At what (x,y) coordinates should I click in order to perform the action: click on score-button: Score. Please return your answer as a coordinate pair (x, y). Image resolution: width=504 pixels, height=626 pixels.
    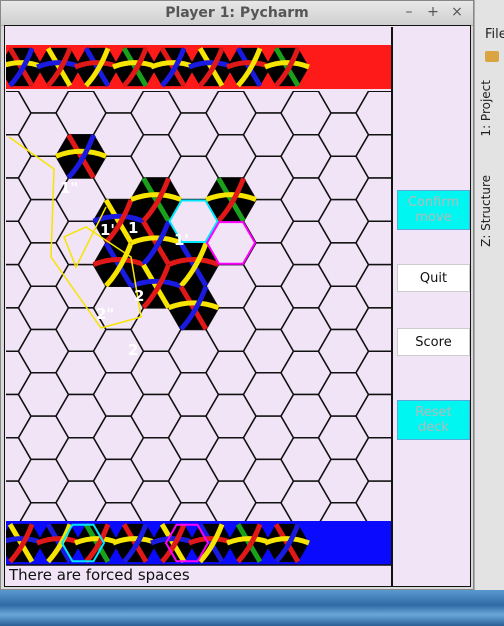
    Looking at the image, I should click on (433, 342).